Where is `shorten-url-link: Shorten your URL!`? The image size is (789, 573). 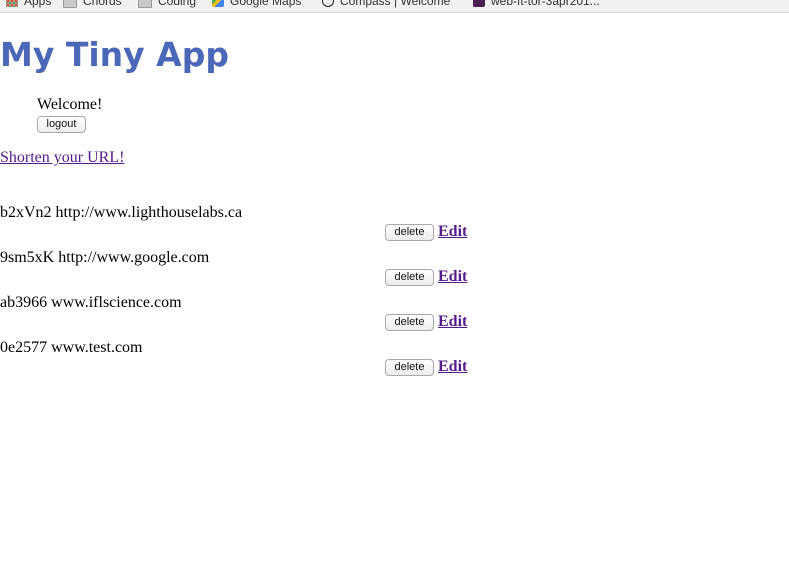 shorten-url-link: Shorten your URL! is located at coordinates (62, 158).